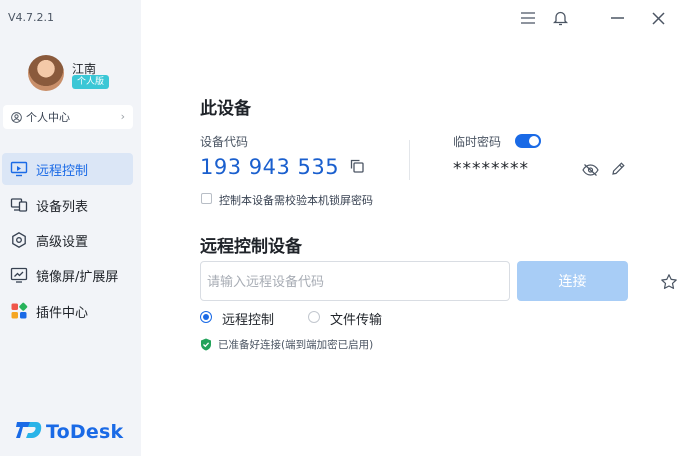 The image size is (680, 456). Describe the element at coordinates (19, 205) in the screenshot. I see `devices-icon` at that location.